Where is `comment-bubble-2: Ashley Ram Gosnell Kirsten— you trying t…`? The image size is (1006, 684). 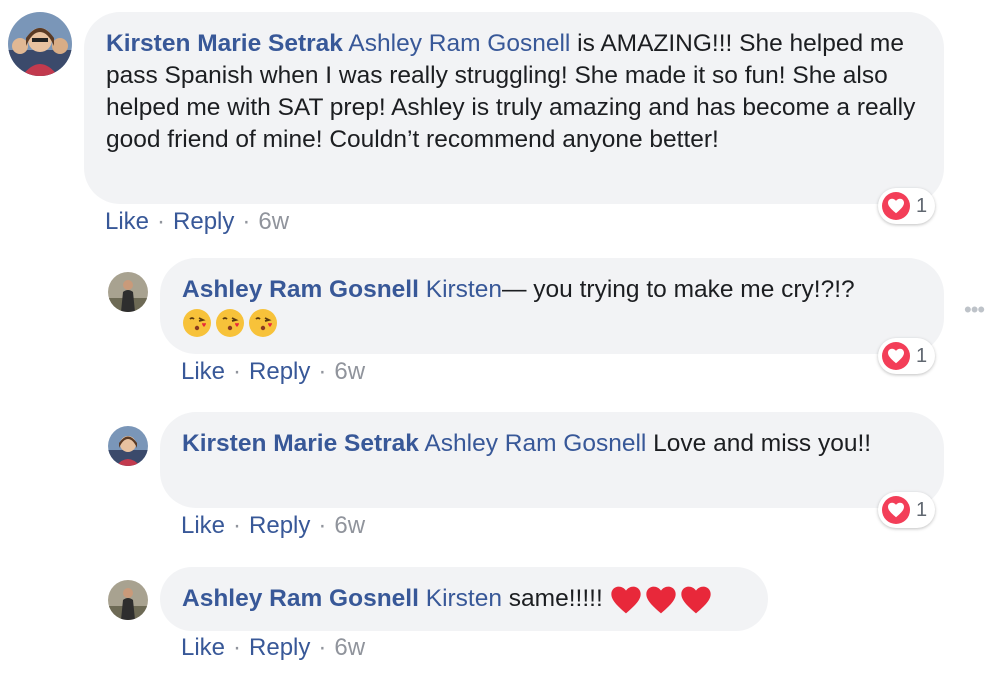
comment-bubble-2: Ashley Ram Gosnell Kirsten— you trying t… is located at coordinates (552, 306).